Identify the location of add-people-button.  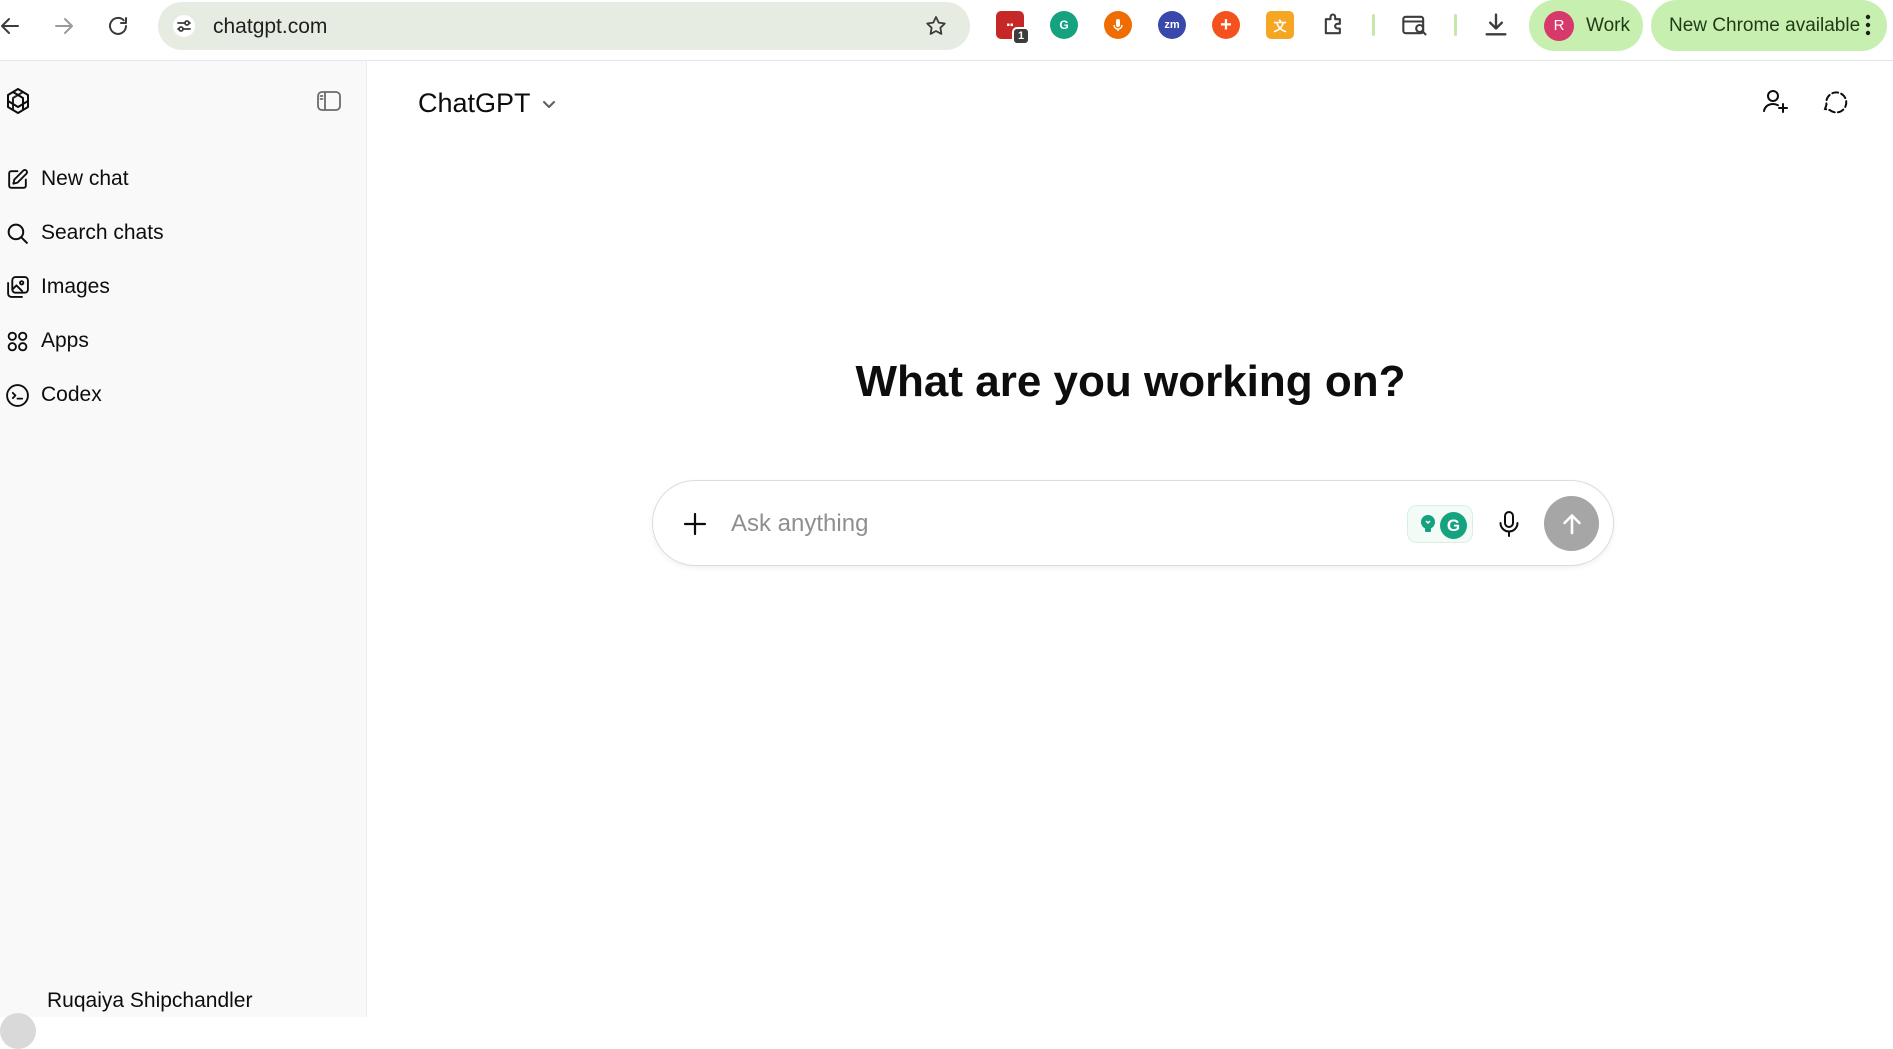
(1775, 101).